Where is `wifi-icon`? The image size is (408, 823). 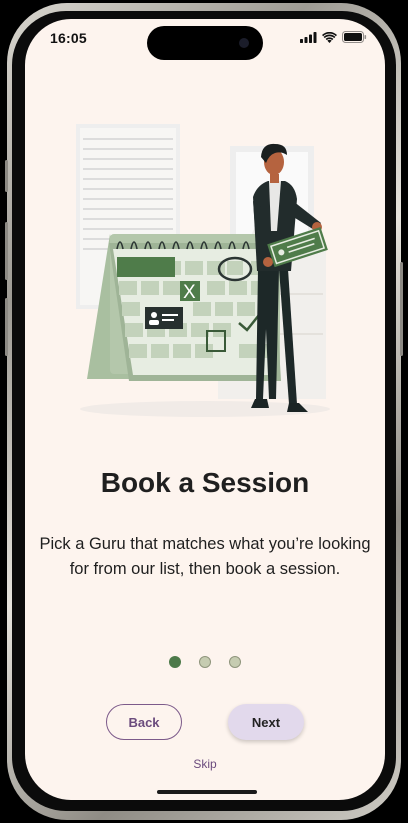
wifi-icon is located at coordinates (329, 37).